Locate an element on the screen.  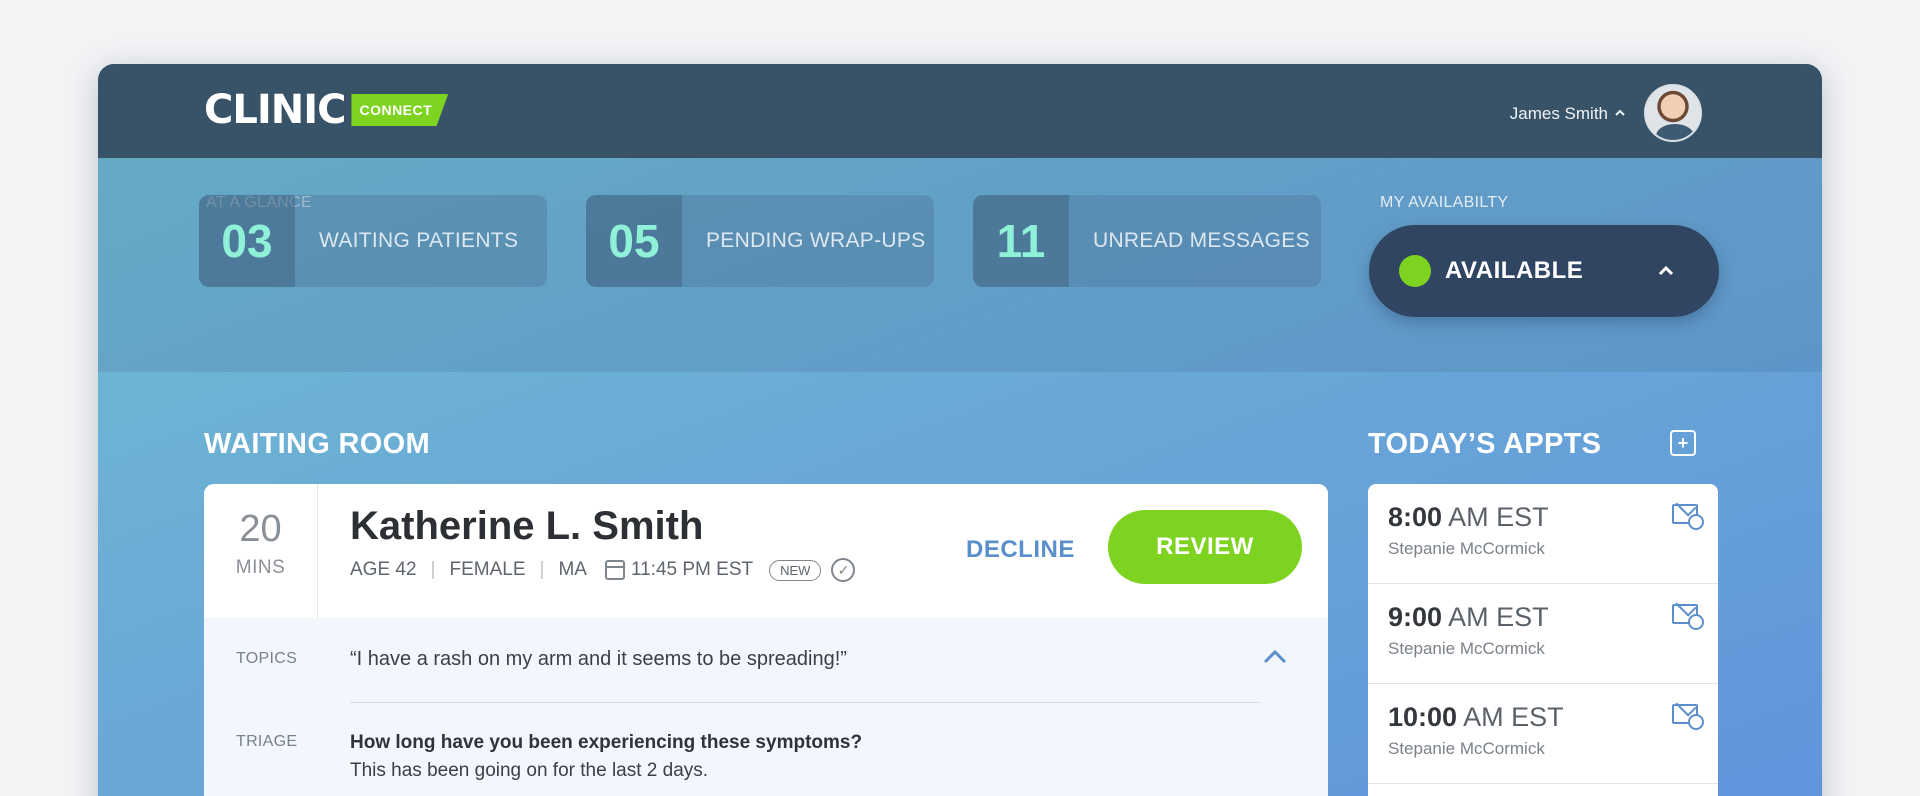
logo-badge: CONNECT is located at coordinates (400, 110).